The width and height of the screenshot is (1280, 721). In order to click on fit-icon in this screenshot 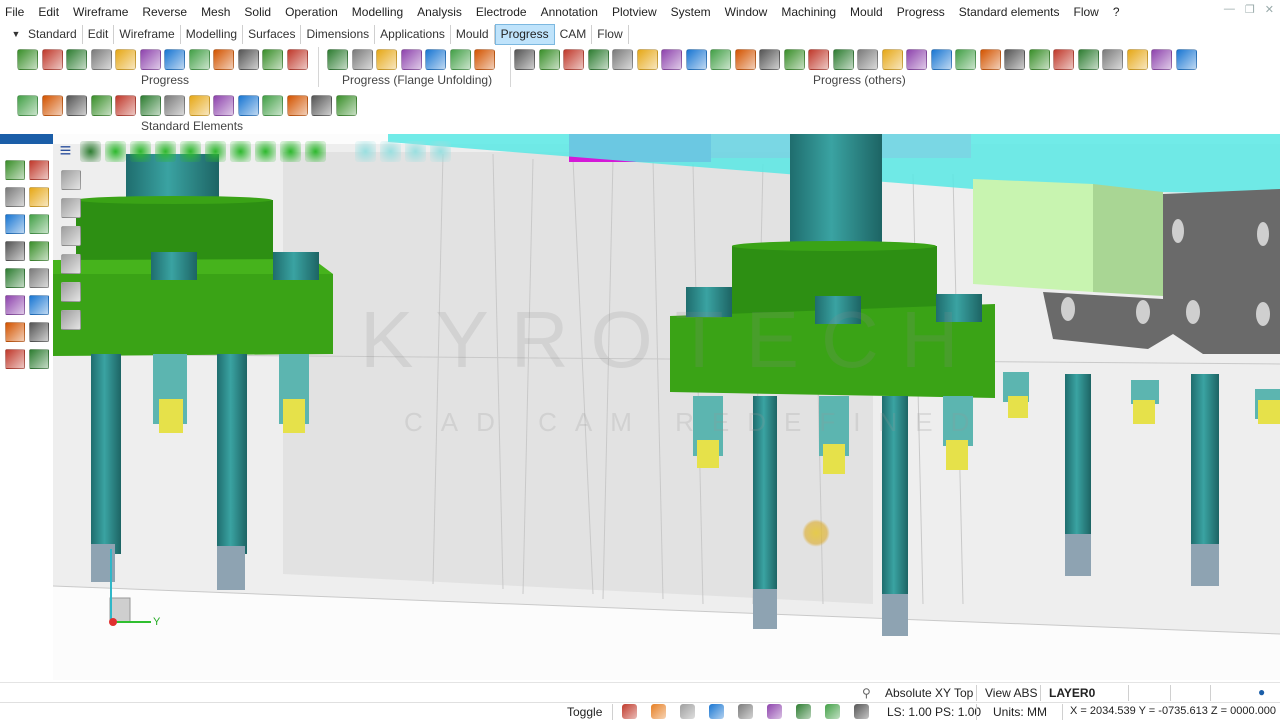, I will do `click(90, 151)`.